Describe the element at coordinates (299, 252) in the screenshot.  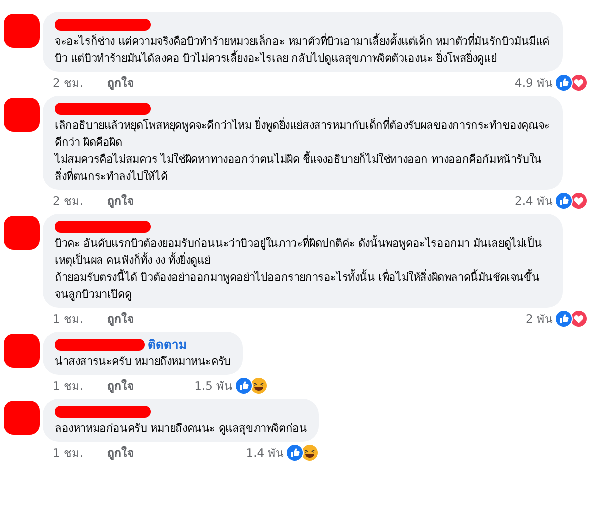
I see `comment-text: บิวคะ อันดับแรกบิวต้องยอมรับก่อนนะว่าบิวอยู่ในภาวะที่ผิดปกติค่ะ ดังนั้นพอพูดอะไรออกมา มันเลยดูไม่เป็นเหตุเป็นผล คนฟังก็ทั้ง งง ทั้งยิ่งดูแย่` at that location.